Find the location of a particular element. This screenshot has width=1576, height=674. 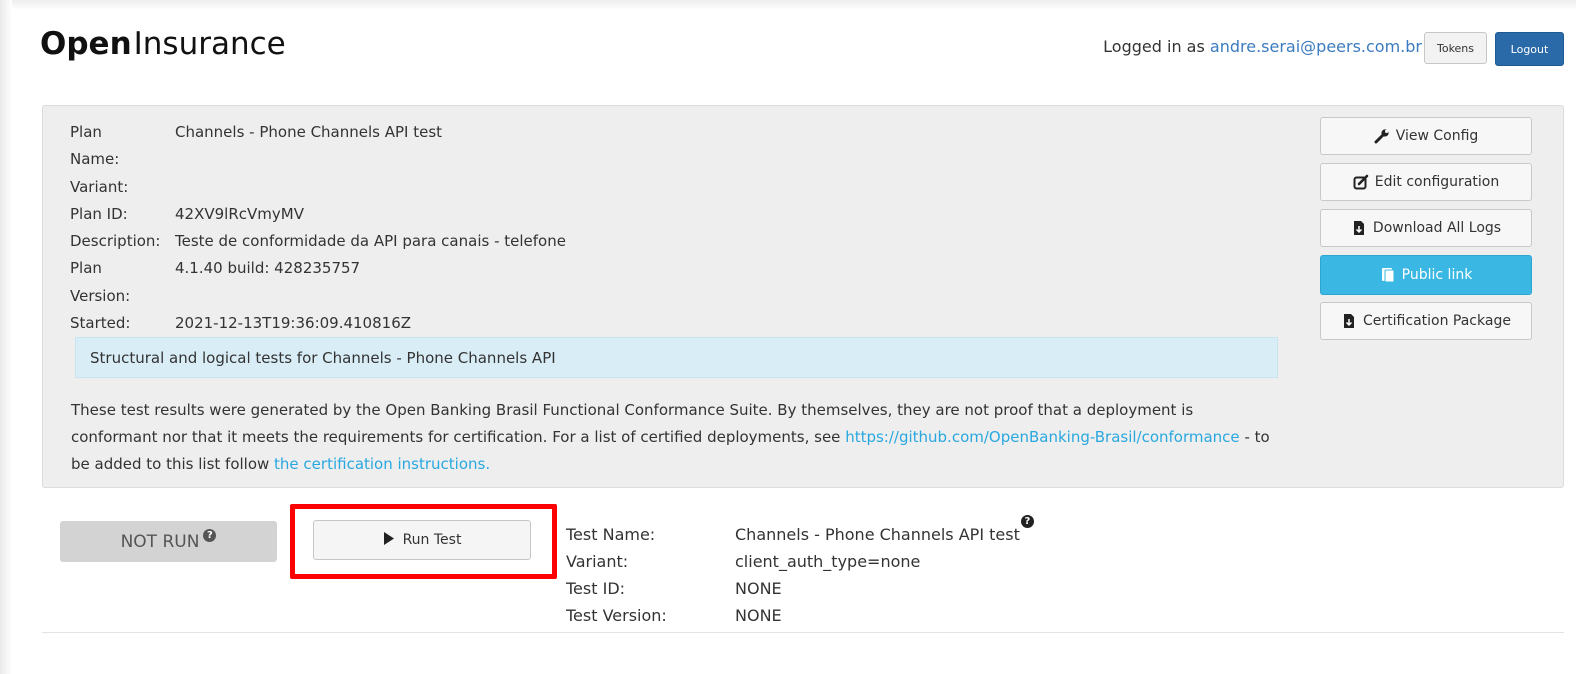

plan-detail-label: Variant: is located at coordinates (99, 186).